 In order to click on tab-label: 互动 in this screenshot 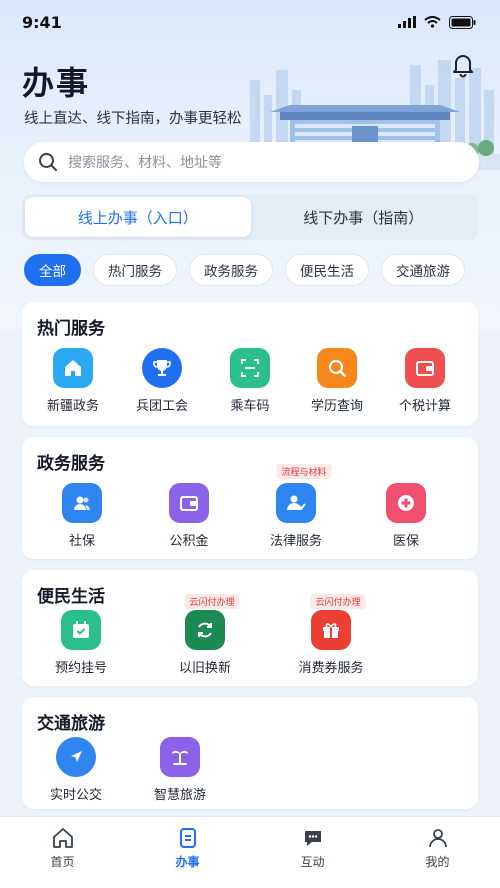, I will do `click(312, 862)`.